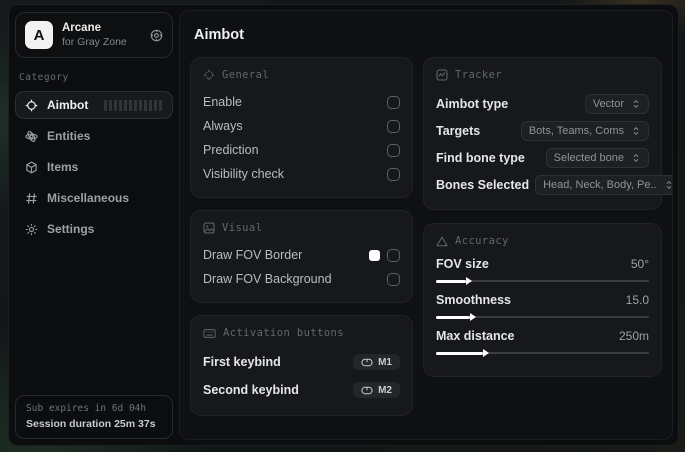 The width and height of the screenshot is (685, 452). I want to click on keyboard-icon, so click(209, 333).